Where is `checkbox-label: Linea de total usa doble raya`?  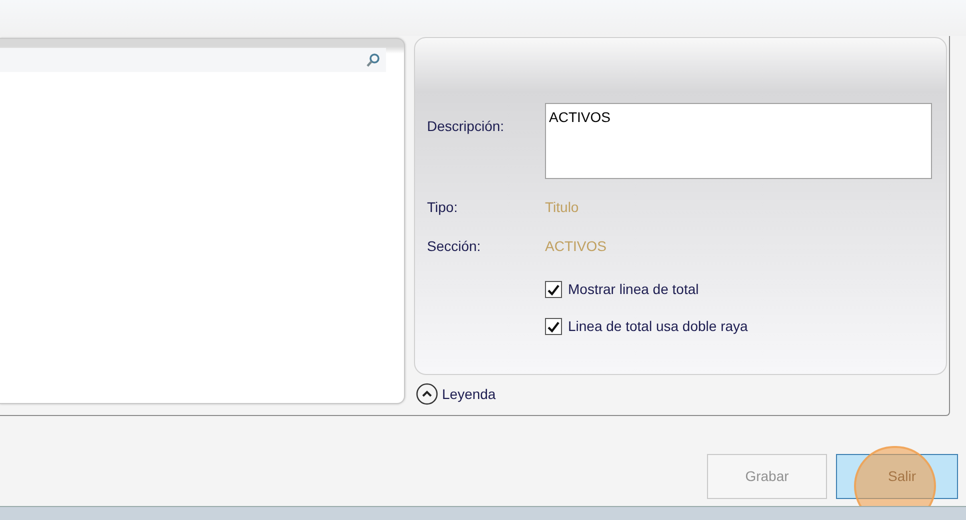
checkbox-label: Linea de total usa doble raya is located at coordinates (658, 326).